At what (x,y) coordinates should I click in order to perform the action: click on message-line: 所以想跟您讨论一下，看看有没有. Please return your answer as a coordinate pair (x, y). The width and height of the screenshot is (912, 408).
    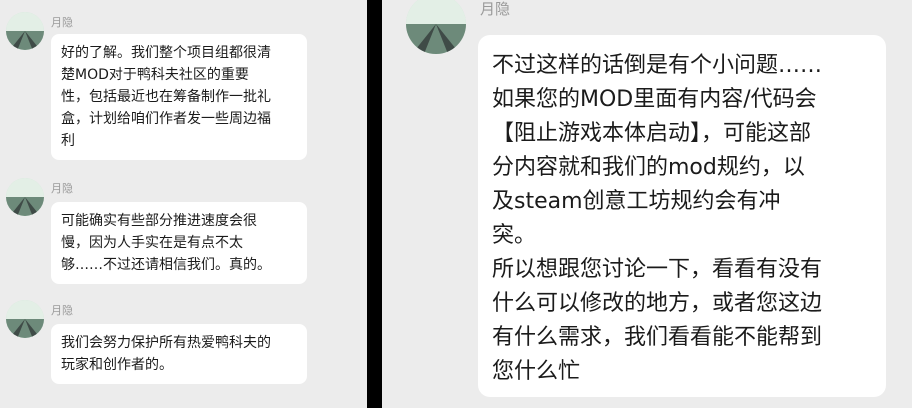
    Looking at the image, I should click on (657, 269).